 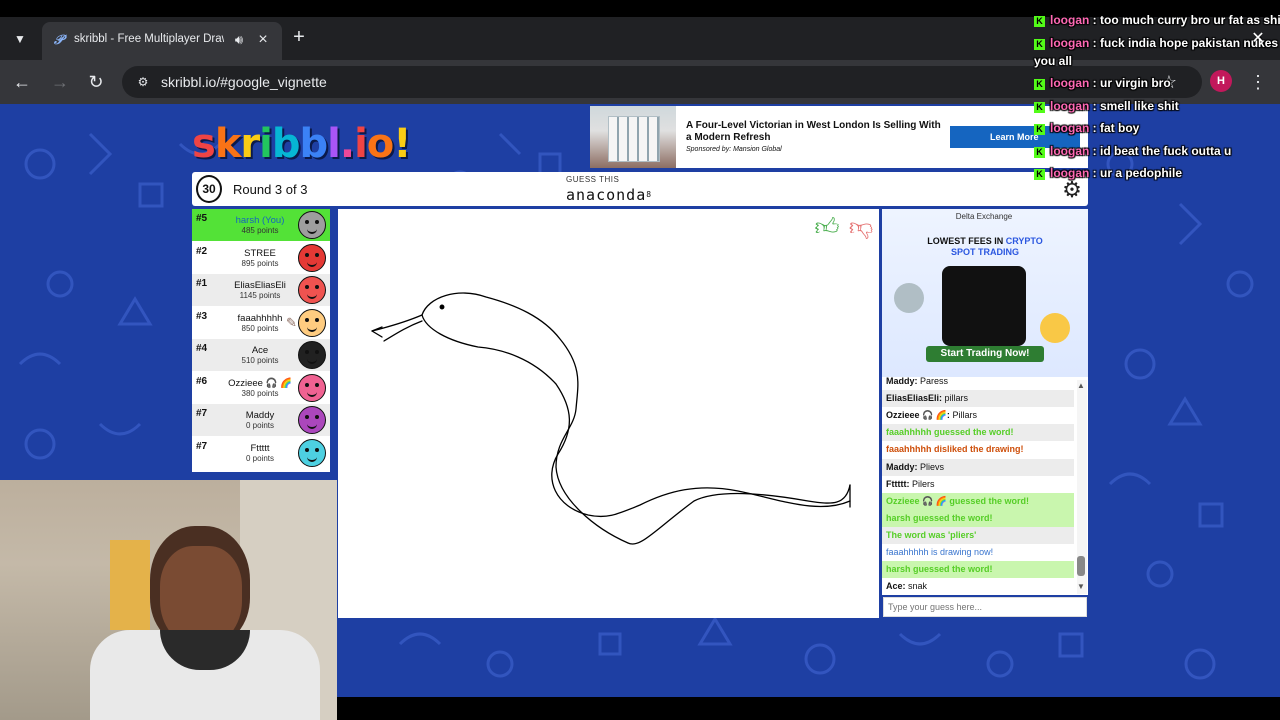 I want to click on coin-icon, so click(x=909, y=298).